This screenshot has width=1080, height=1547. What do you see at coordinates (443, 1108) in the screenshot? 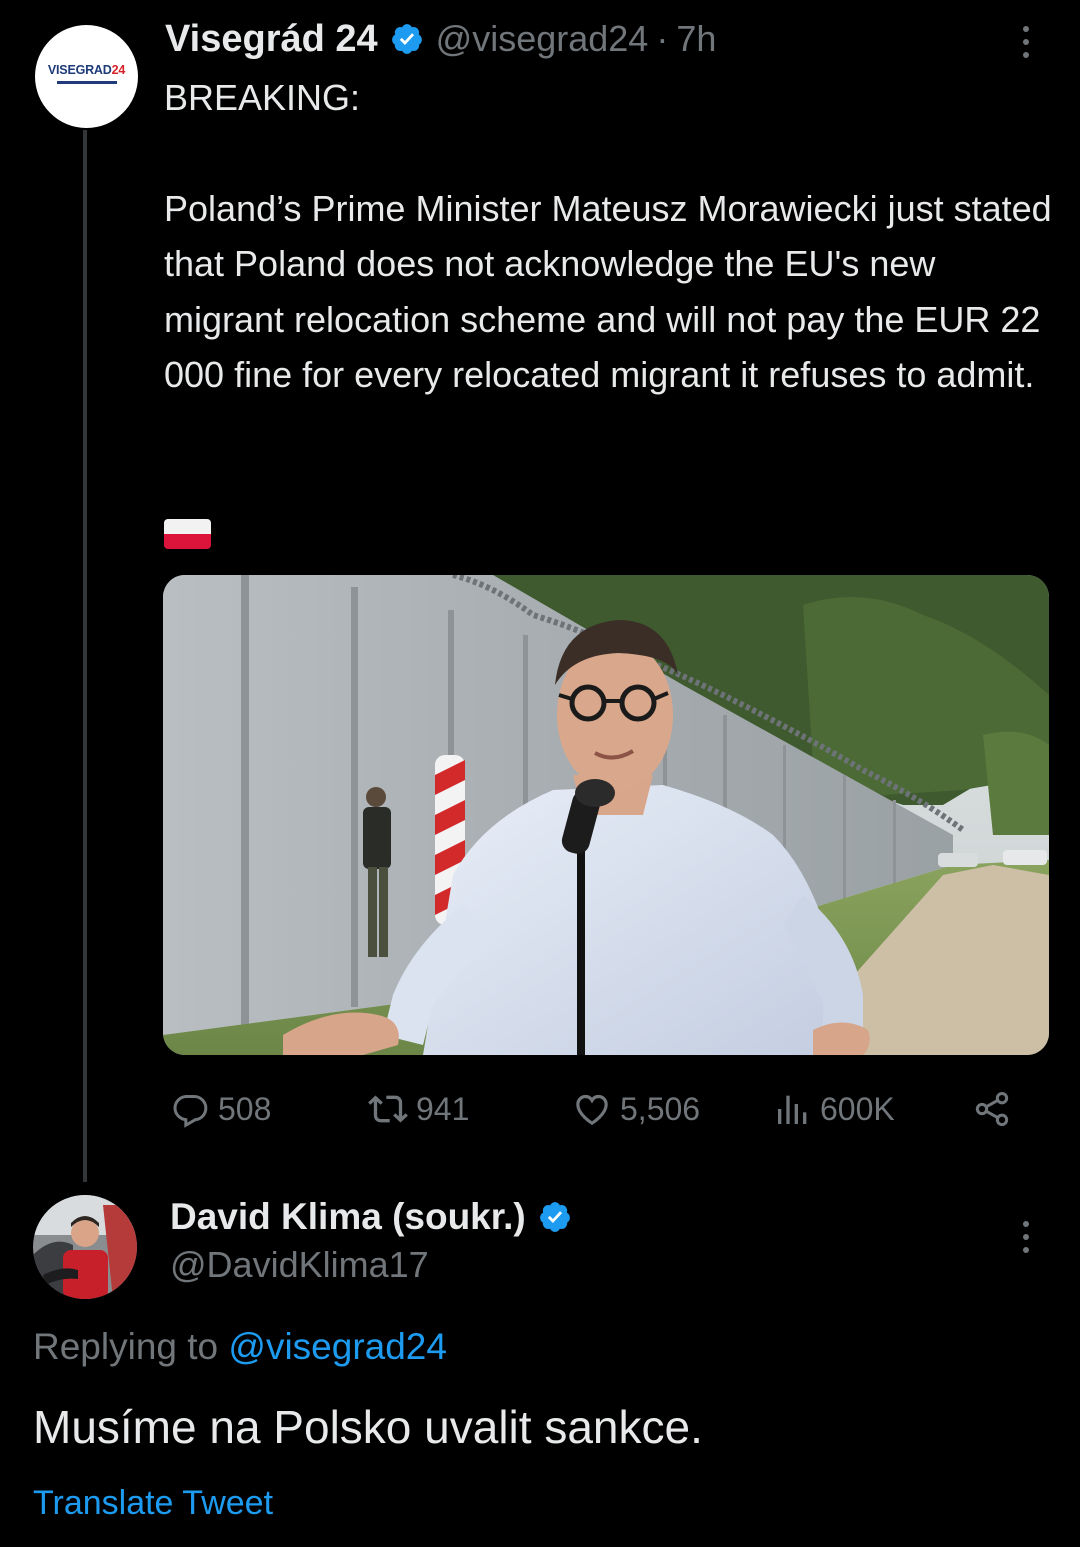
I see `retweet-count: 941` at bounding box center [443, 1108].